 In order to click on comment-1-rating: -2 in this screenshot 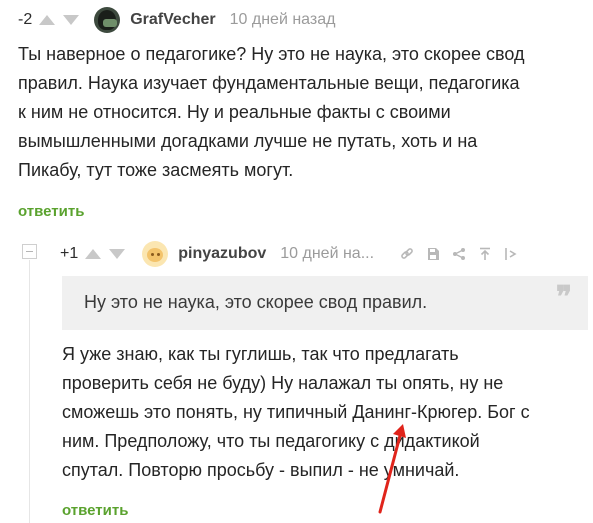, I will do `click(25, 19)`.